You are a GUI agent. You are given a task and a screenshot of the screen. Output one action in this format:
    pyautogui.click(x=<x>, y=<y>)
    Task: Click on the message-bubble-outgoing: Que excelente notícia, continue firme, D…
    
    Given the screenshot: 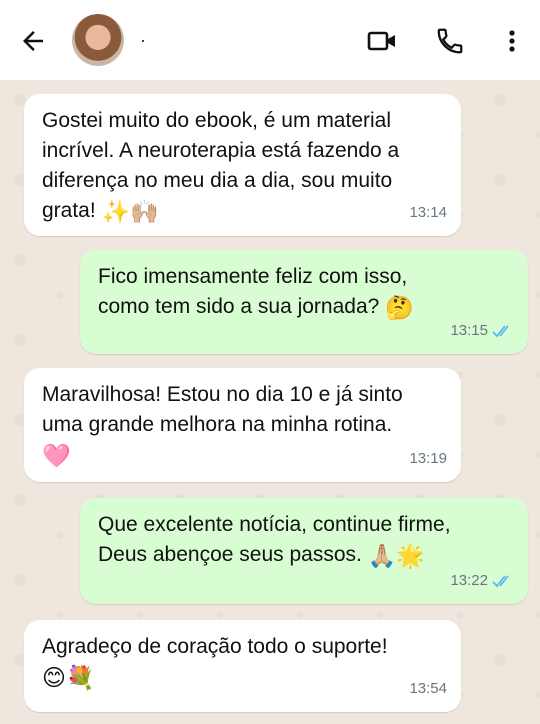 What is the action you would take?
    pyautogui.click(x=304, y=551)
    